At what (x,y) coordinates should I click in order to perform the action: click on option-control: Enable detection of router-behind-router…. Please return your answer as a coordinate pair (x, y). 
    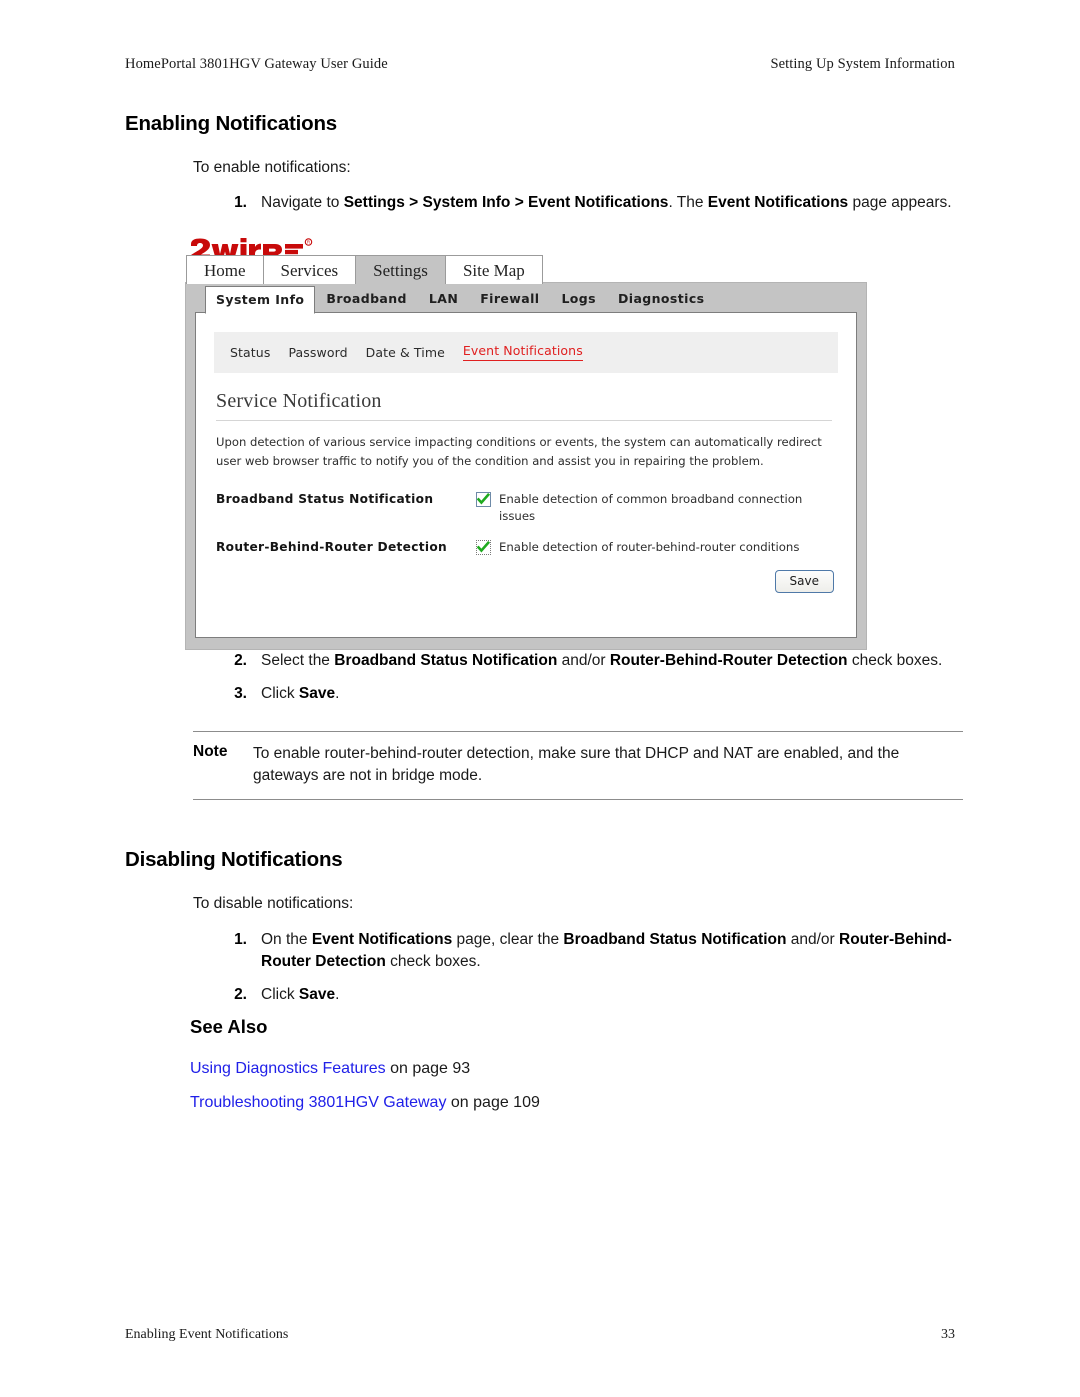
    Looking at the image, I should click on (656, 547).